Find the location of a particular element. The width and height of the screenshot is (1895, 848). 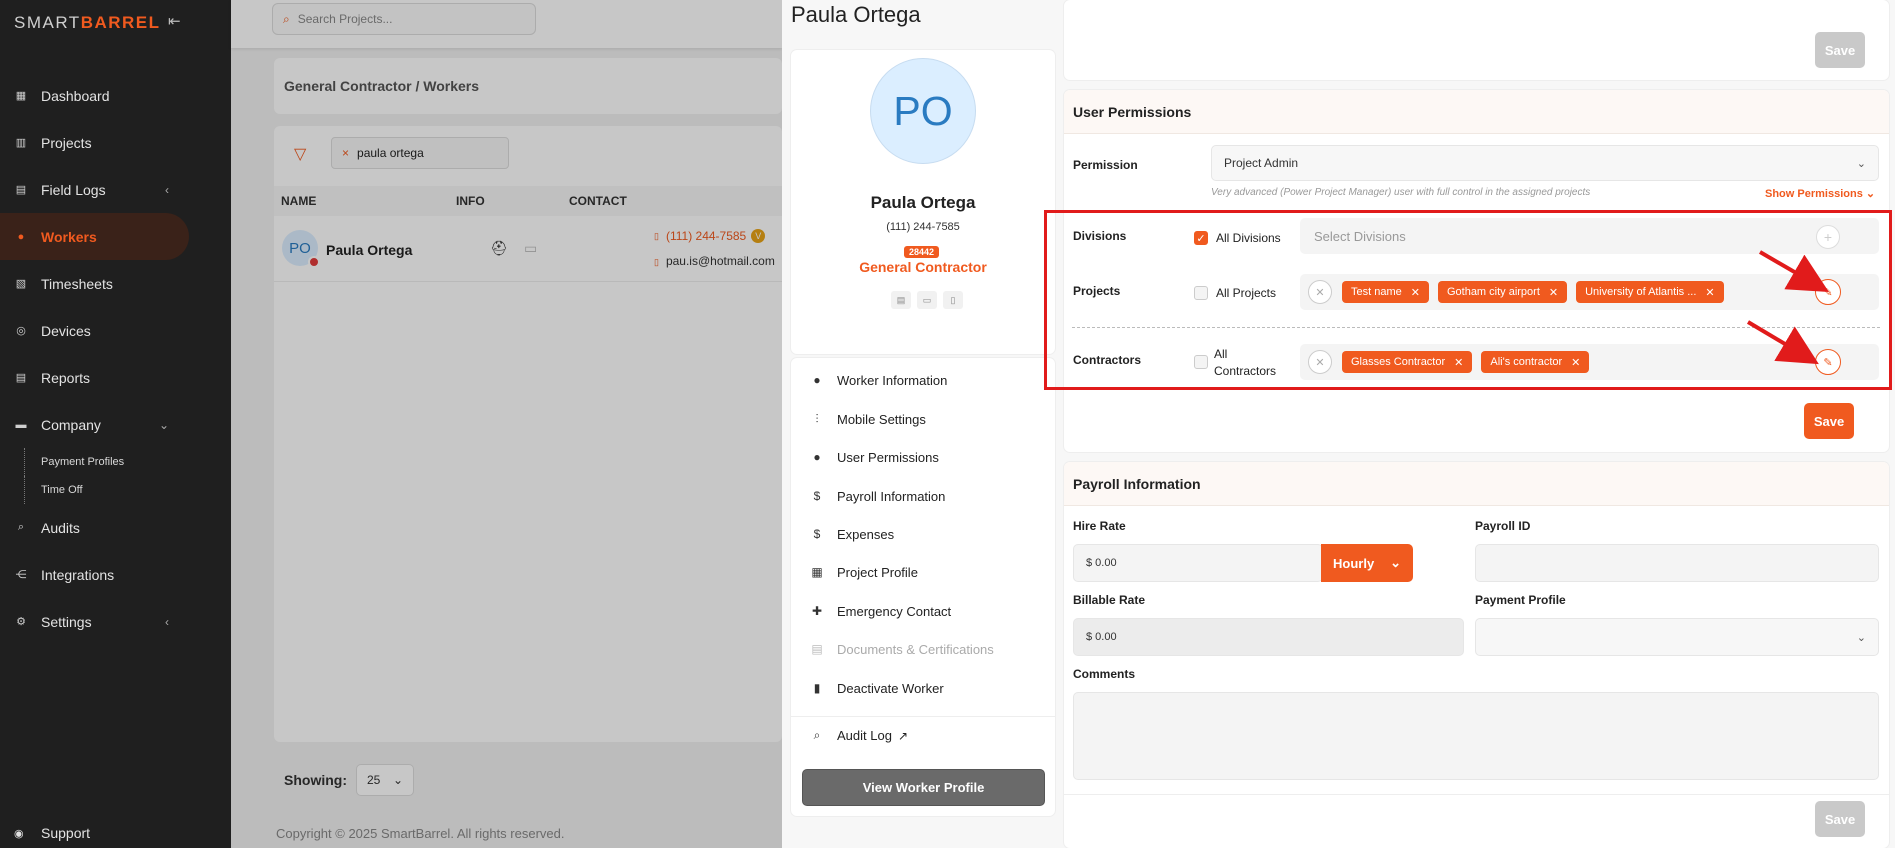

sidebar-item-integrations: ⋲ Integrations is located at coordinates (115, 574).